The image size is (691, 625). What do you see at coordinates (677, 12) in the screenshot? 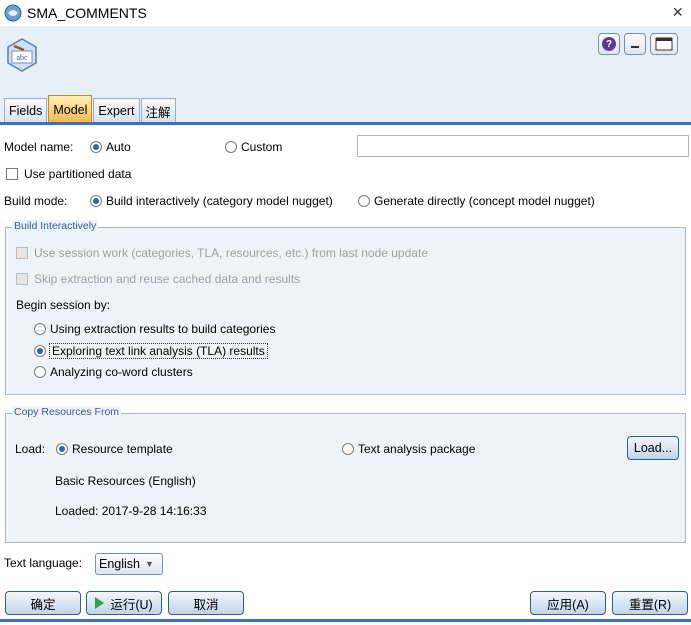
I see `close-icon: ×` at bounding box center [677, 12].